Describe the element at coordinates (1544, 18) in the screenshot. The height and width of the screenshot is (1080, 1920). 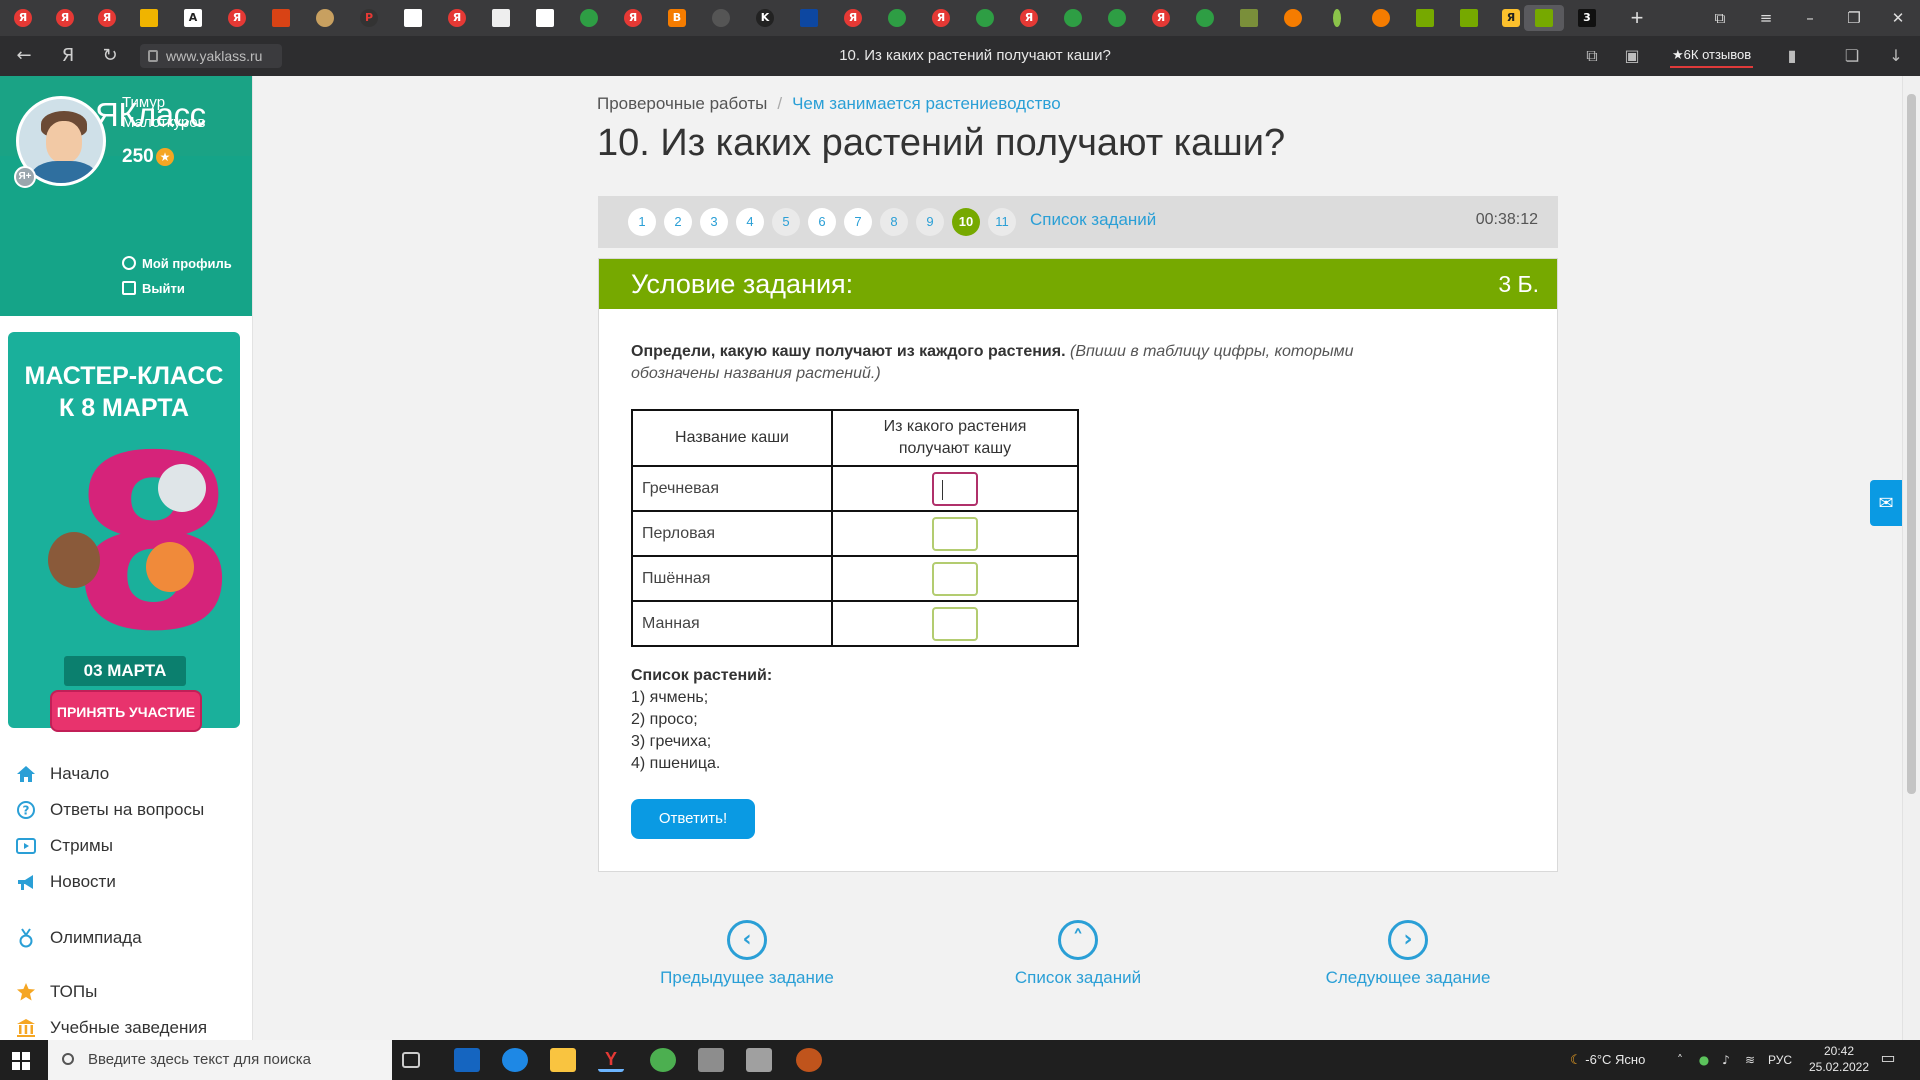
I see `browser-tab-active` at that location.